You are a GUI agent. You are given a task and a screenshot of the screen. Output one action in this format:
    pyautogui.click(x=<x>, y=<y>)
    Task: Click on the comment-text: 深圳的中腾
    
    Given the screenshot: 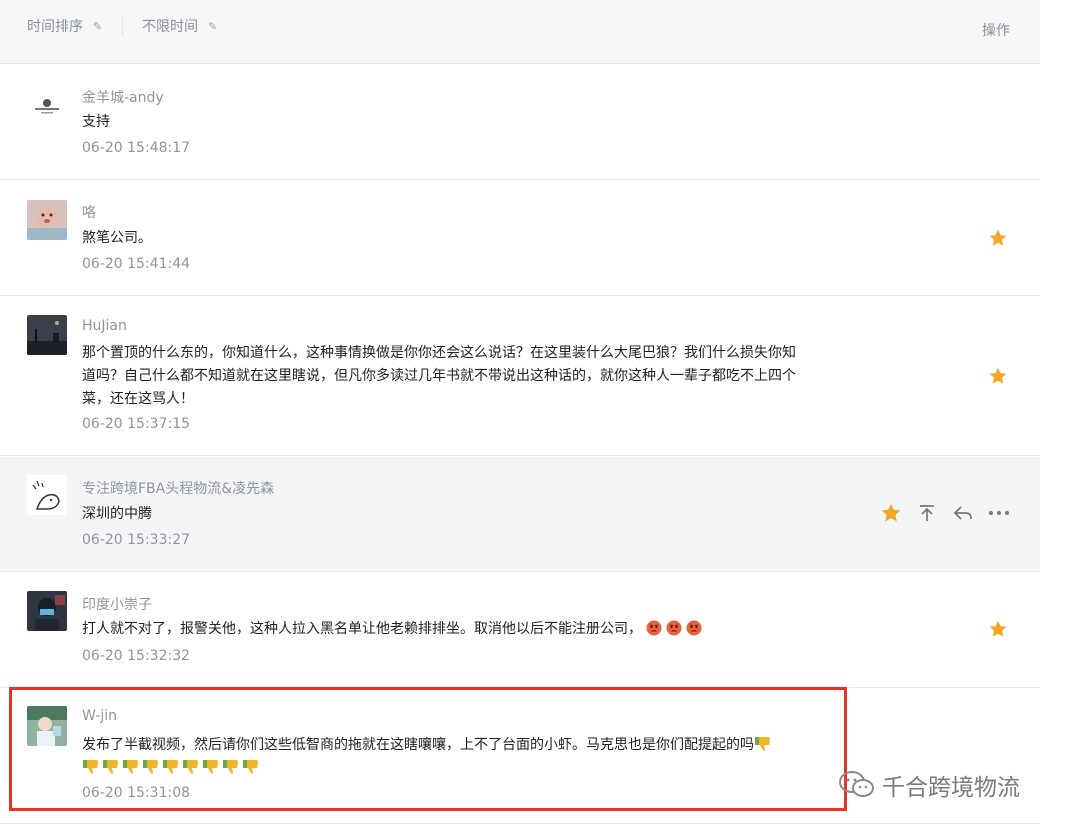 What is the action you would take?
    pyautogui.click(x=117, y=514)
    